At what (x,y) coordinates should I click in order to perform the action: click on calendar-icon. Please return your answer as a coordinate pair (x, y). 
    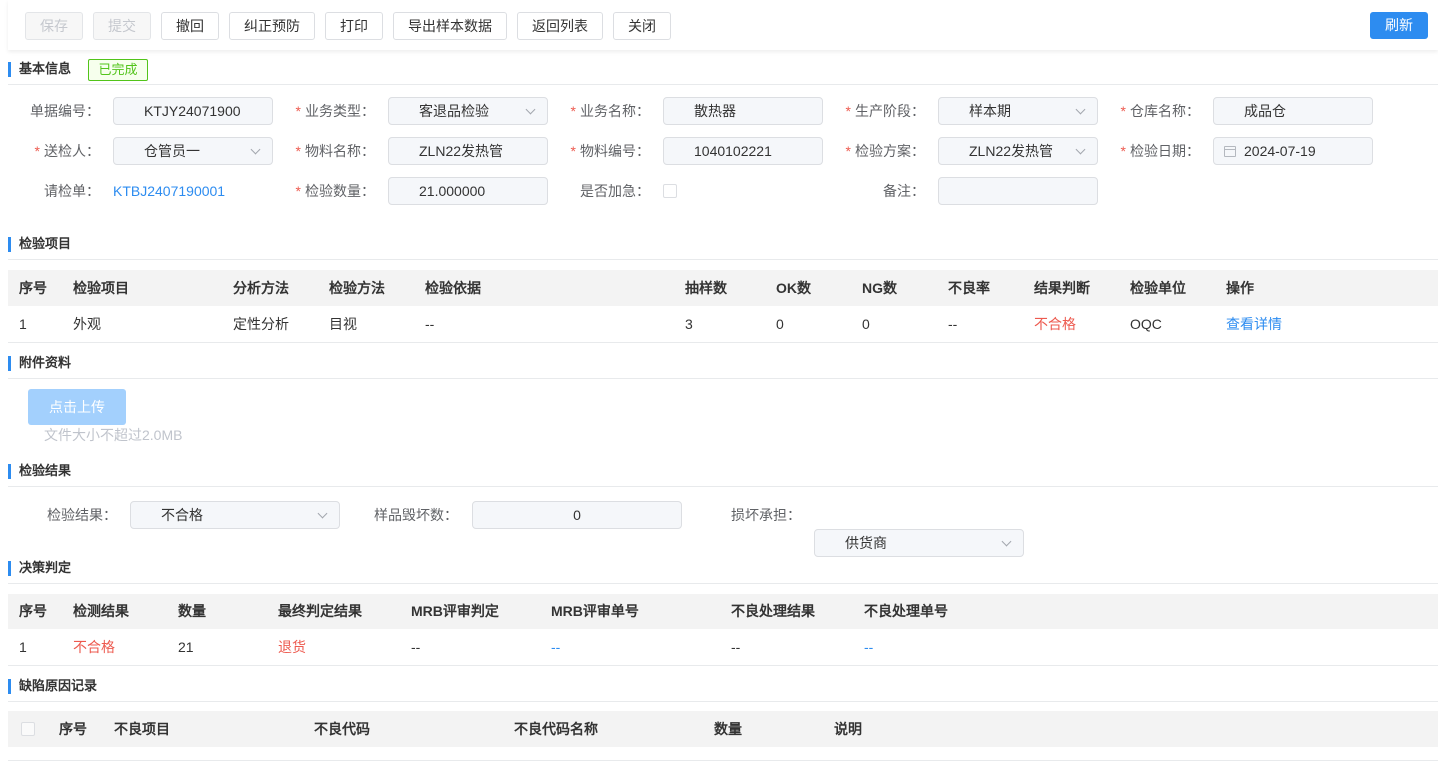
    Looking at the image, I should click on (1230, 151).